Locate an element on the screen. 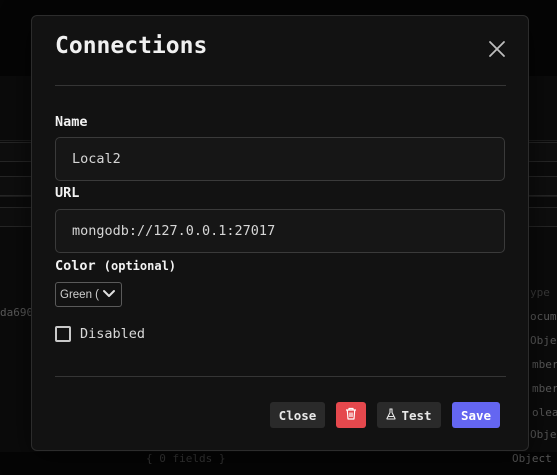 This screenshot has width=557, height=475. color-optional-text: (optional) is located at coordinates (140, 266).